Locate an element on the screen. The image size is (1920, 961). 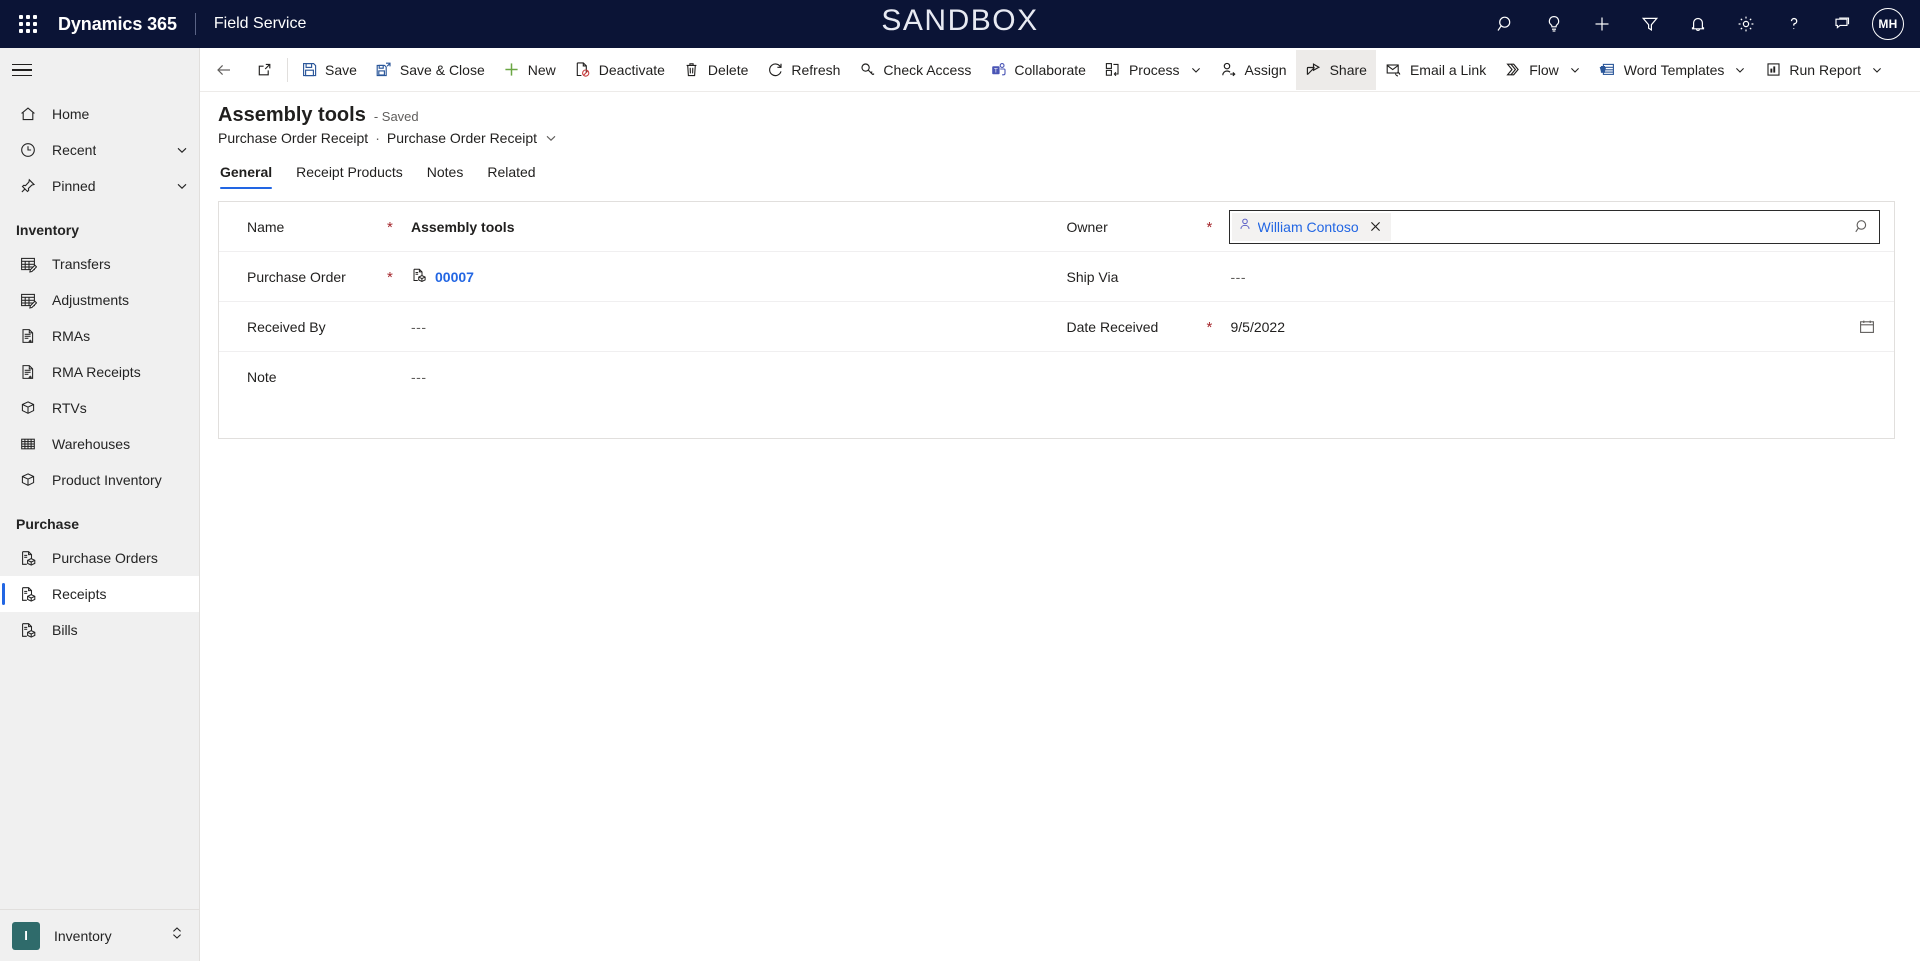
page-title: Assembly tools is located at coordinates (292, 115).